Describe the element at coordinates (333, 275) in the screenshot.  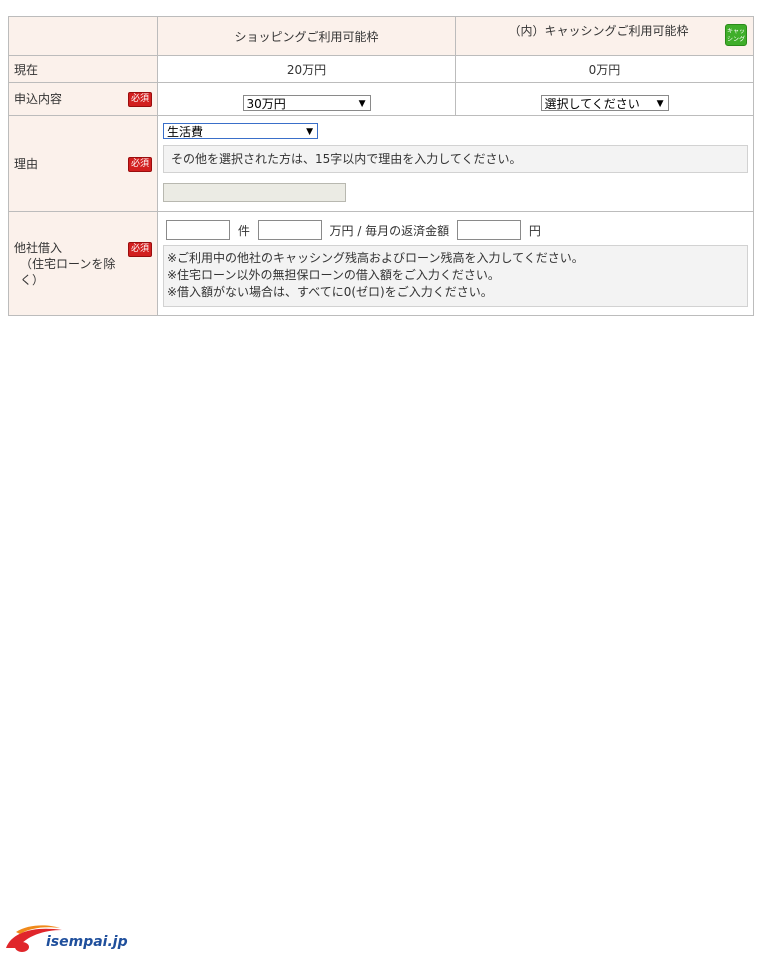
I see `note-line: ※住宅ローン以外の無担保ローンの借入額をご入力ください。` at that location.